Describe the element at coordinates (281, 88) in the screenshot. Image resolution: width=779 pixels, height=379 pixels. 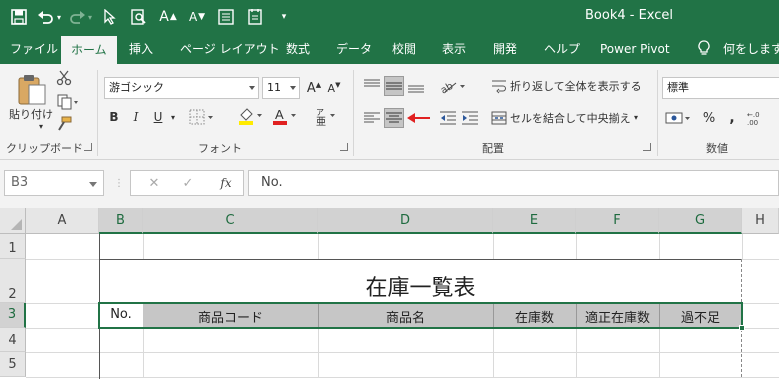
I see `font-size-select: 11` at that location.